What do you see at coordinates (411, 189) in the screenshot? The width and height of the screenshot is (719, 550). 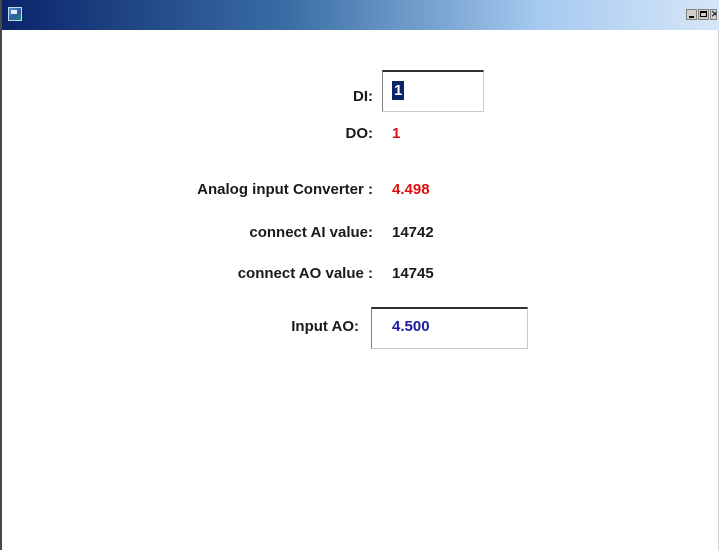 I see `analog-input-value: 4.498` at bounding box center [411, 189].